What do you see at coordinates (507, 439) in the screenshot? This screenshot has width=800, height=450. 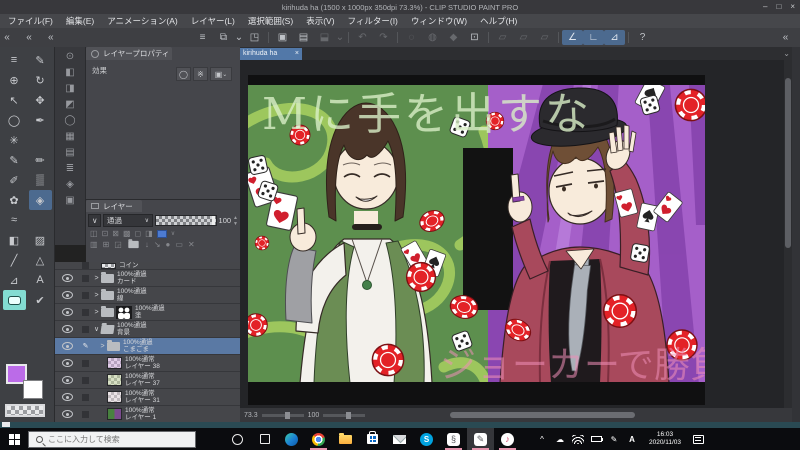 I see `itunes-button: ♪` at bounding box center [507, 439].